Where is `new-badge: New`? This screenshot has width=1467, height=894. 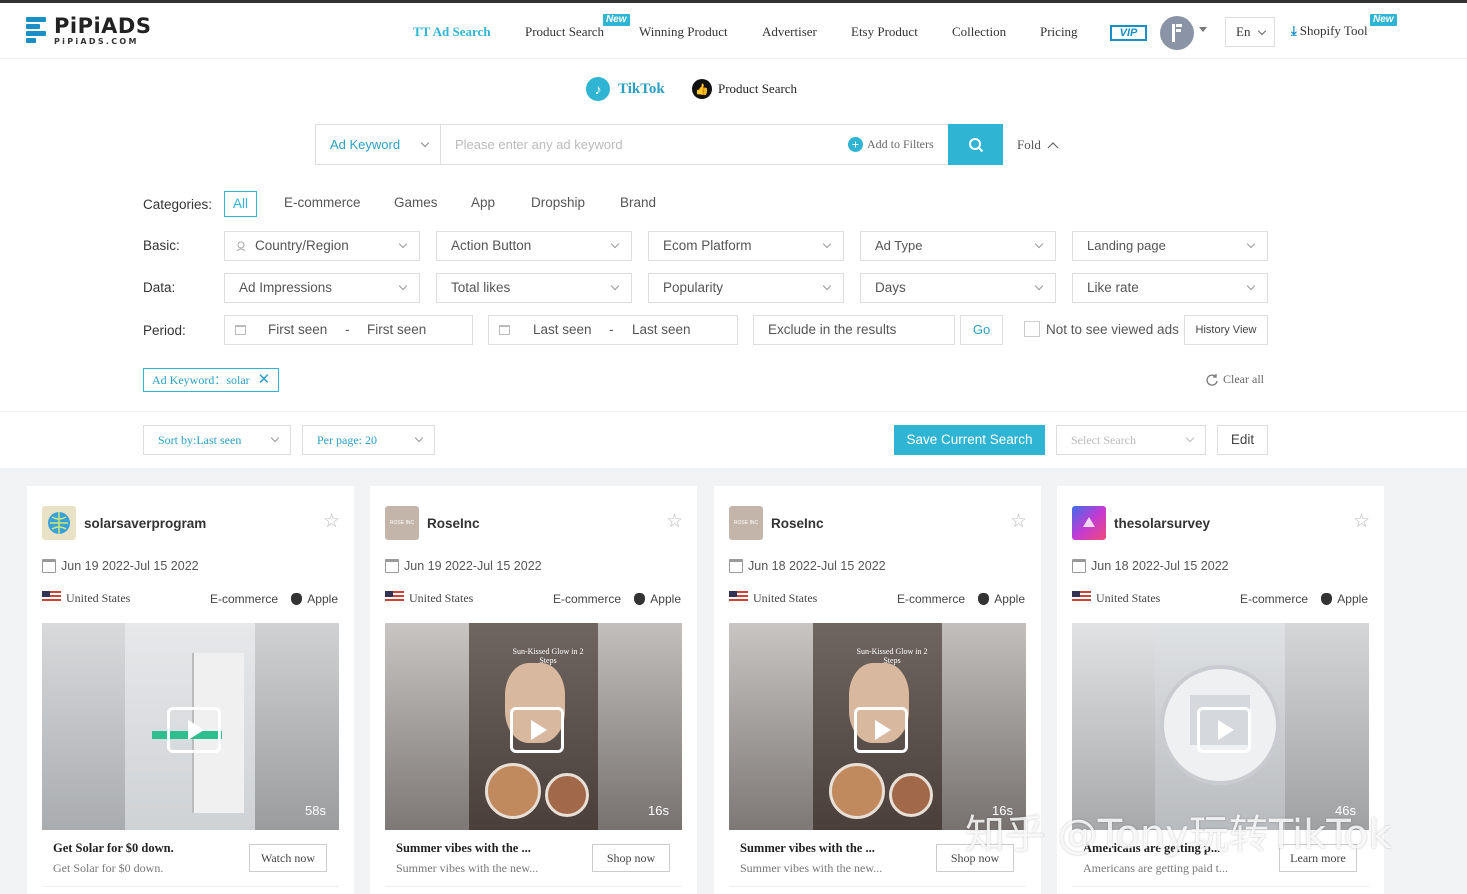
new-badge: New is located at coordinates (616, 20).